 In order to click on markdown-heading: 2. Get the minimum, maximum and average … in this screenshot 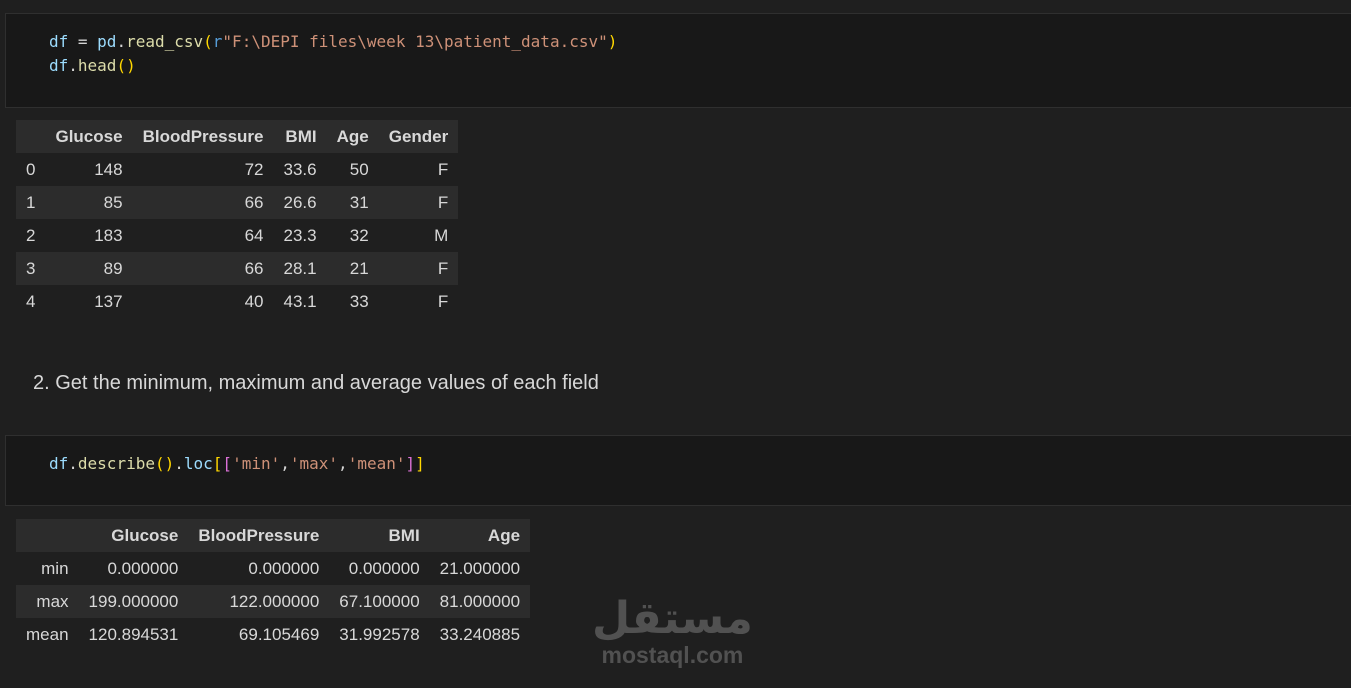, I will do `click(316, 383)`.